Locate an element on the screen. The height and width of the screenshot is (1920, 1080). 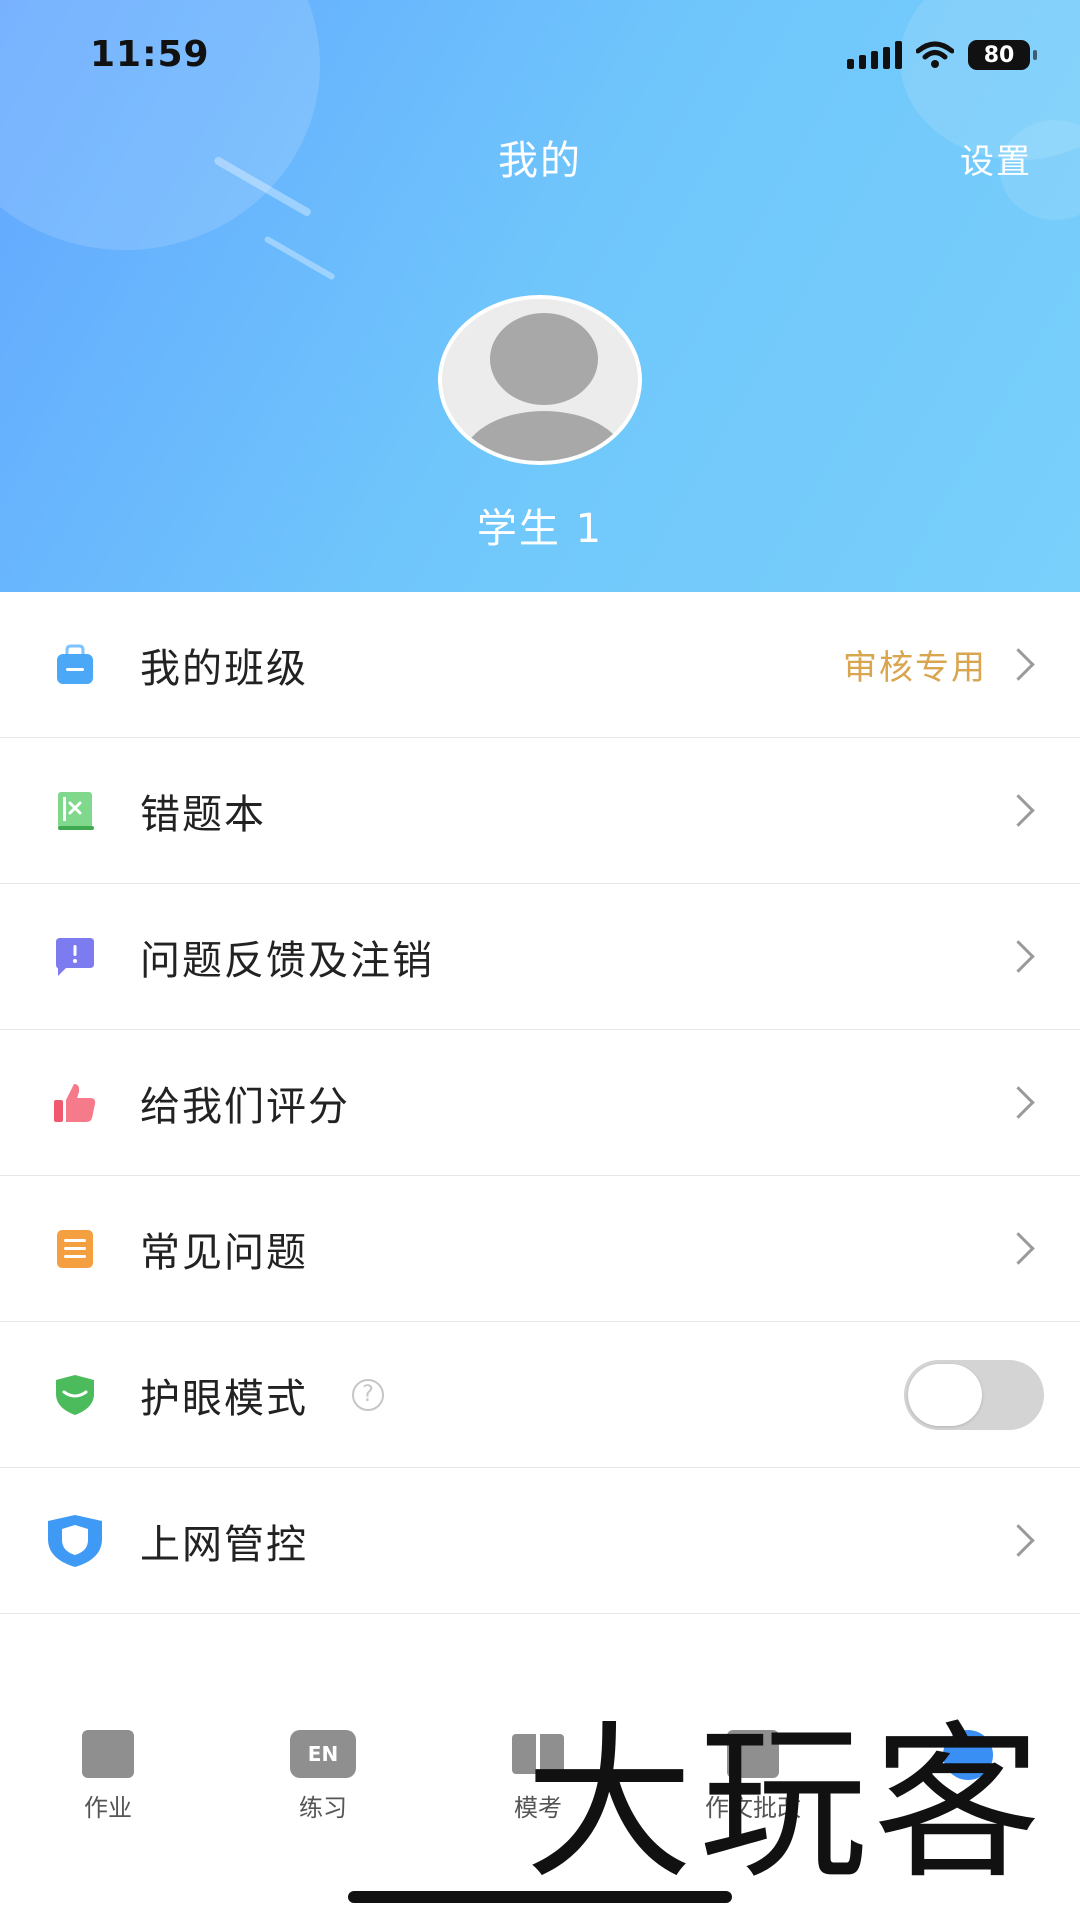
help-icon: ? is located at coordinates (368, 1394).